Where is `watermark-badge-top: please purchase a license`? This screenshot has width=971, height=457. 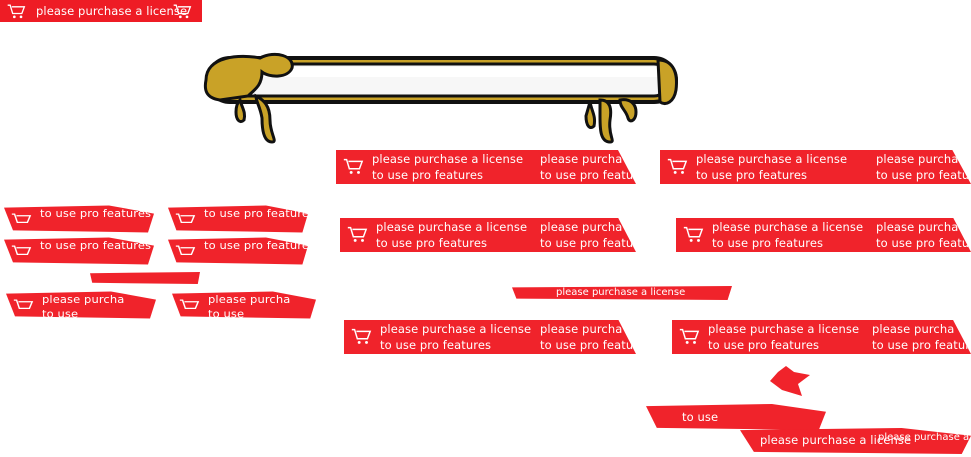
watermark-badge-top: please purchase a license is located at coordinates (101, 11).